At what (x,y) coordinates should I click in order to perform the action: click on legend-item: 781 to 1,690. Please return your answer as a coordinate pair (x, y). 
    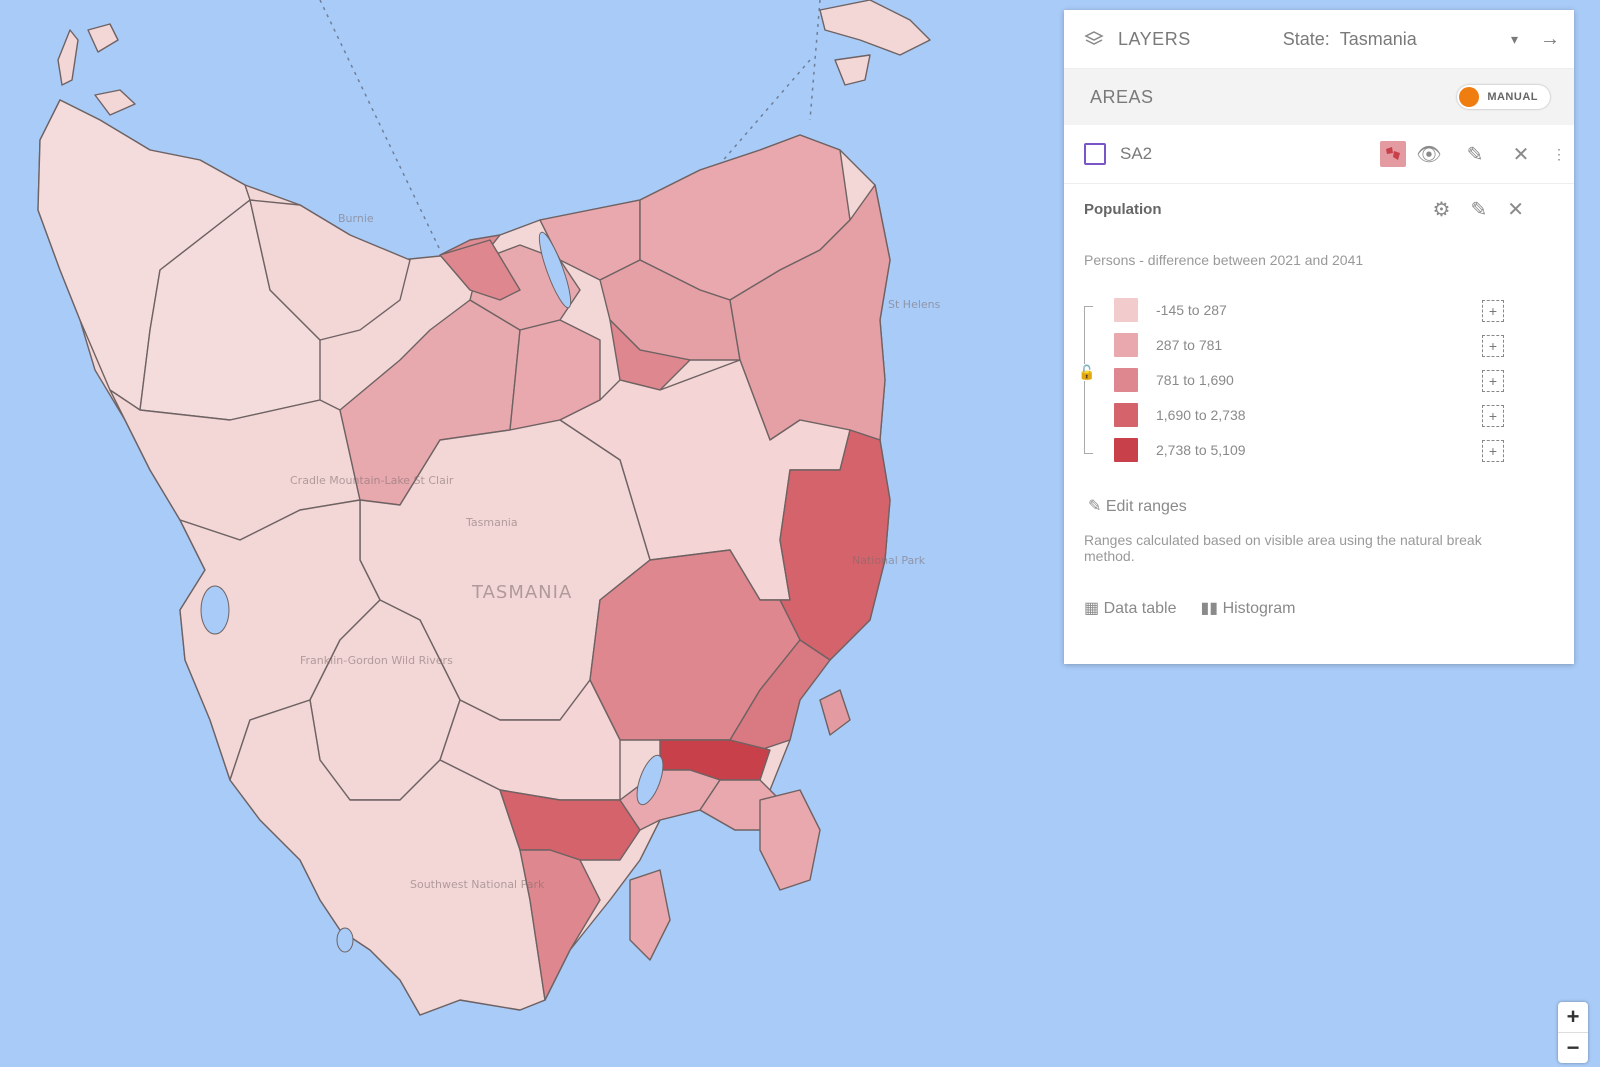
    Looking at the image, I should click on (1174, 380).